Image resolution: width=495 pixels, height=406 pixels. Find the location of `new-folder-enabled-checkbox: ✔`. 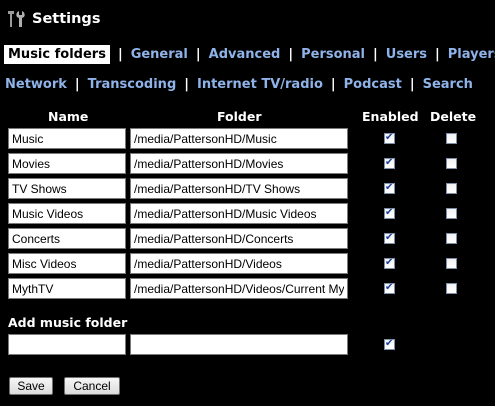

new-folder-enabled-checkbox: ✔ is located at coordinates (389, 344).